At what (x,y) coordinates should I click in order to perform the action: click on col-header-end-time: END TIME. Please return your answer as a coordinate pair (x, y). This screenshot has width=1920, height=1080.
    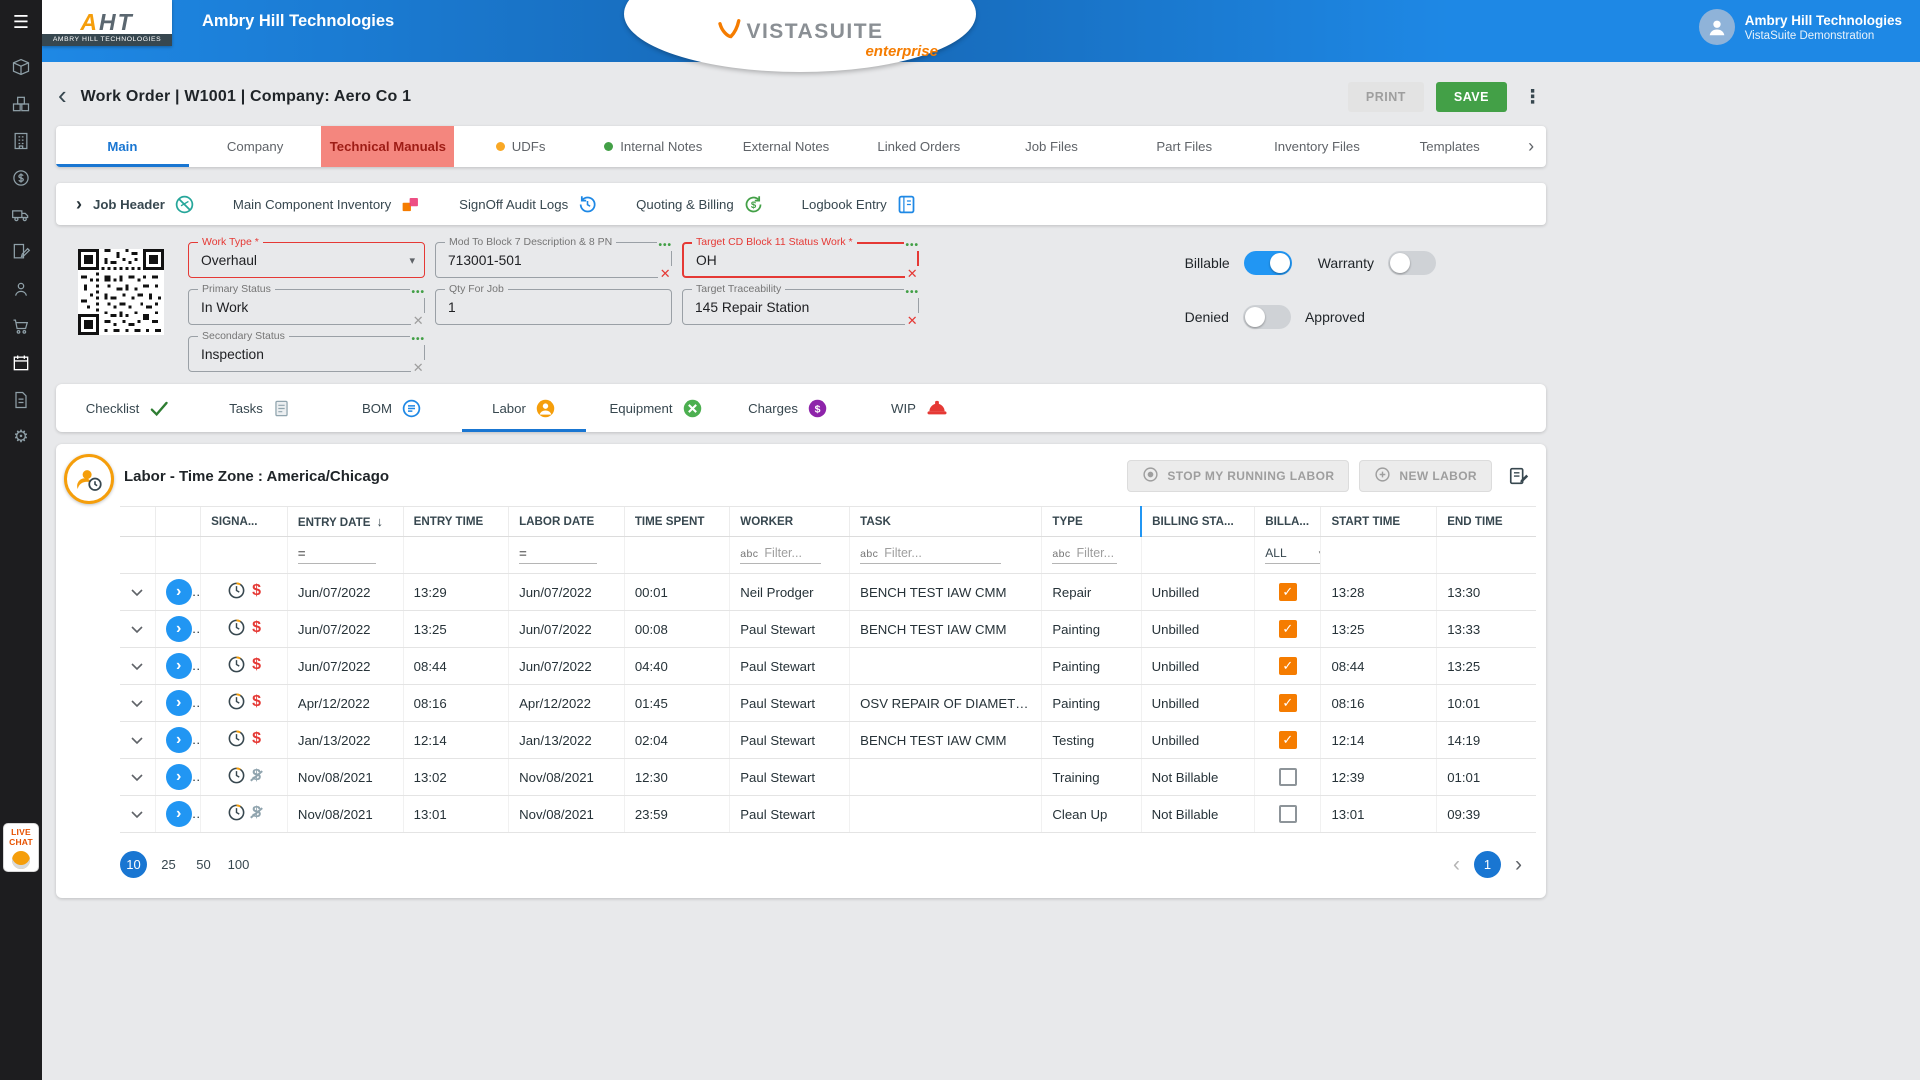
    Looking at the image, I should click on (1486, 521).